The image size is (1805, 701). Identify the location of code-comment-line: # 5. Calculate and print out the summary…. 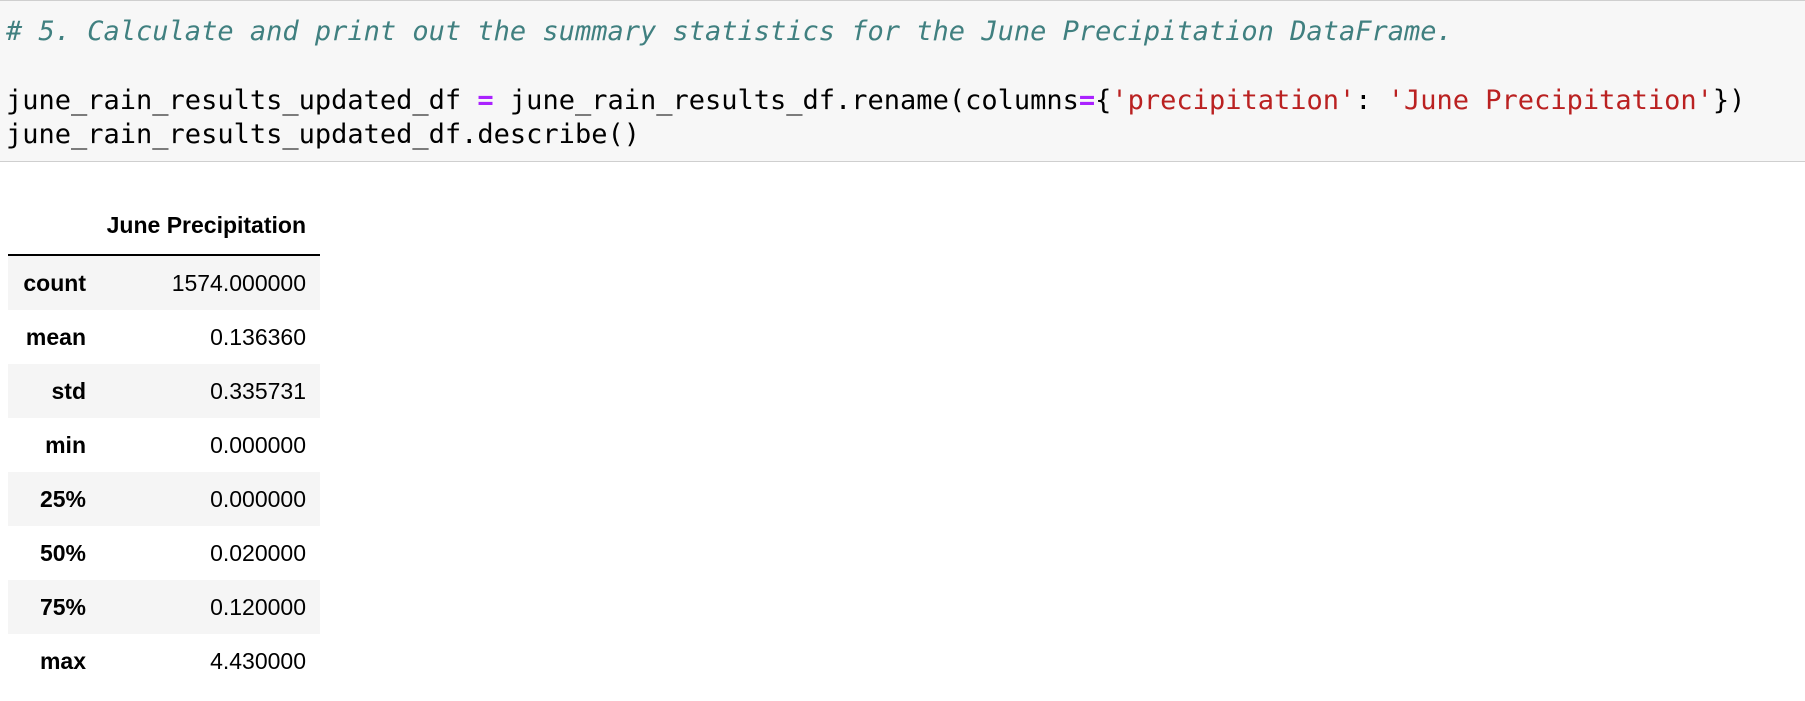
(729, 32).